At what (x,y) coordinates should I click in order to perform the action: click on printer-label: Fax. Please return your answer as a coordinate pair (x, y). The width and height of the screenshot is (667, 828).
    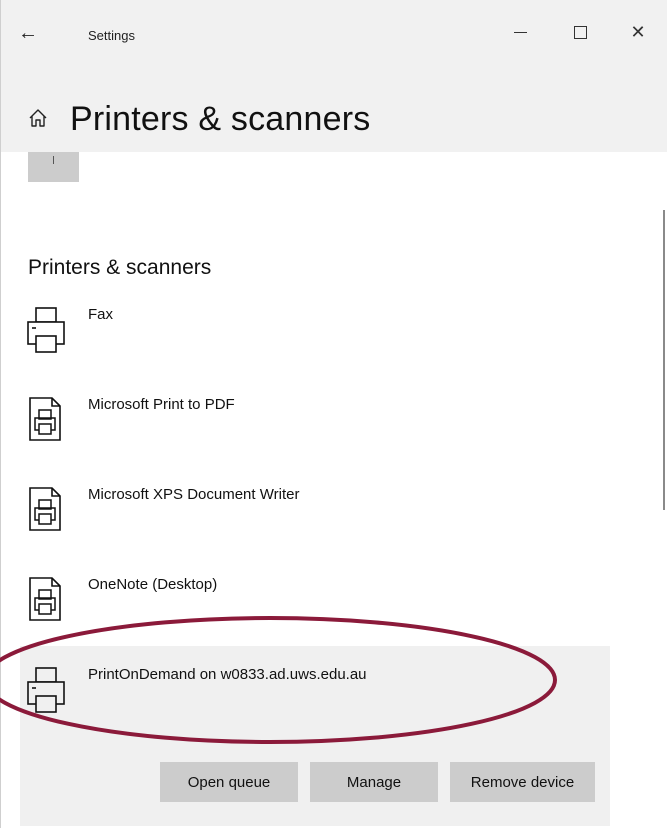
    Looking at the image, I should click on (101, 314).